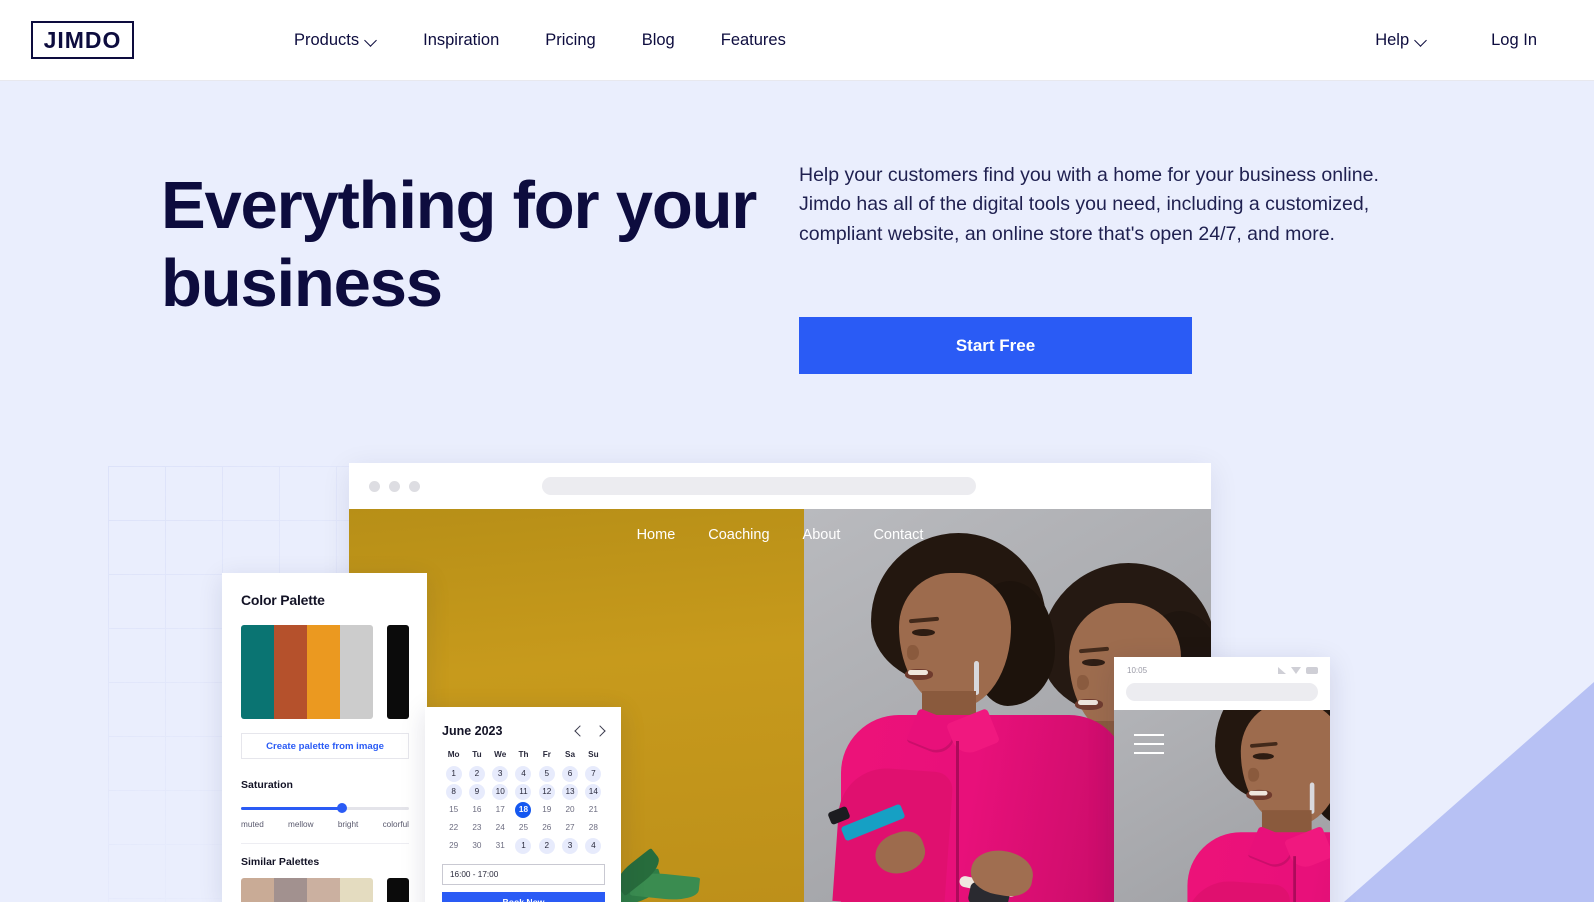 This screenshot has width=1594, height=902. Describe the element at coordinates (759, 486) in the screenshot. I see `browser-url-bar` at that location.